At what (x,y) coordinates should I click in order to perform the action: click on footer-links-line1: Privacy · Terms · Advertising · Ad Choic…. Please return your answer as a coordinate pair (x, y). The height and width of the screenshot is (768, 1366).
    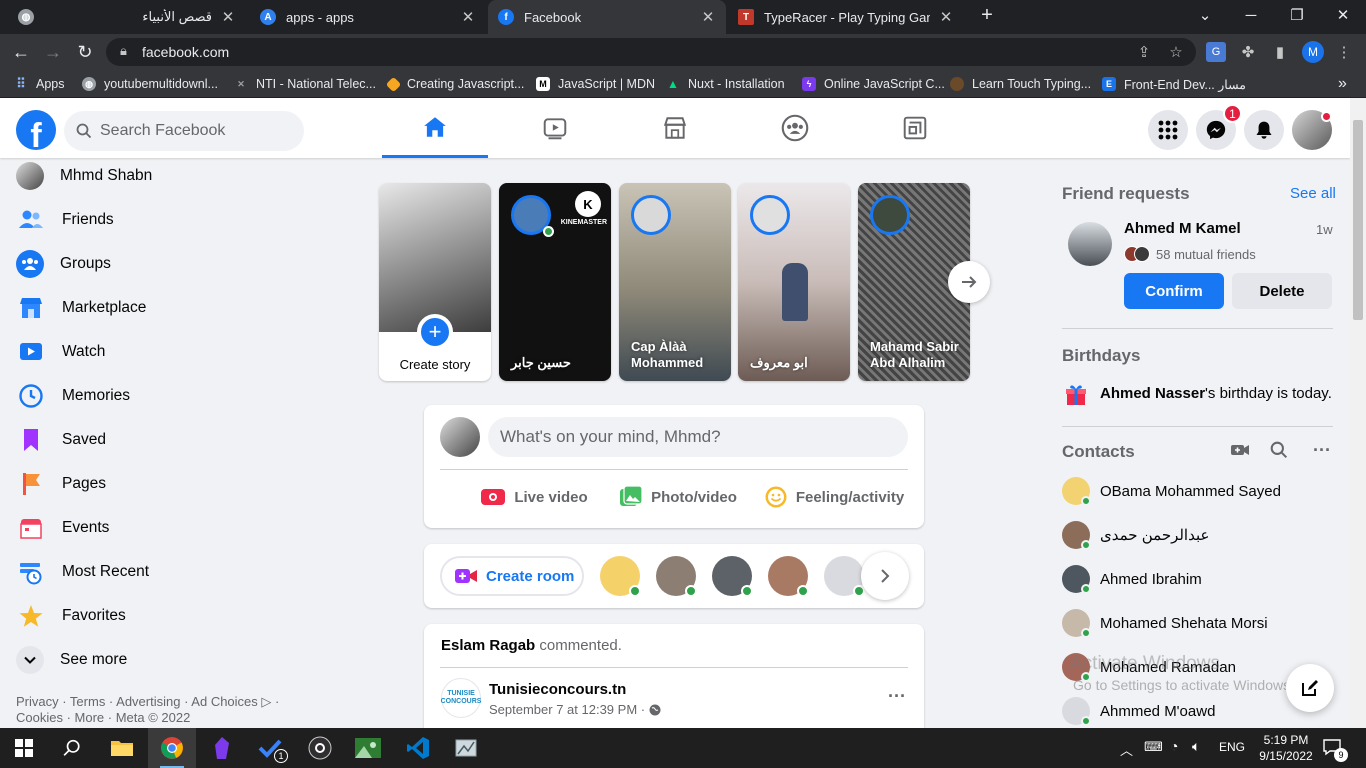
    Looking at the image, I should click on (151, 702).